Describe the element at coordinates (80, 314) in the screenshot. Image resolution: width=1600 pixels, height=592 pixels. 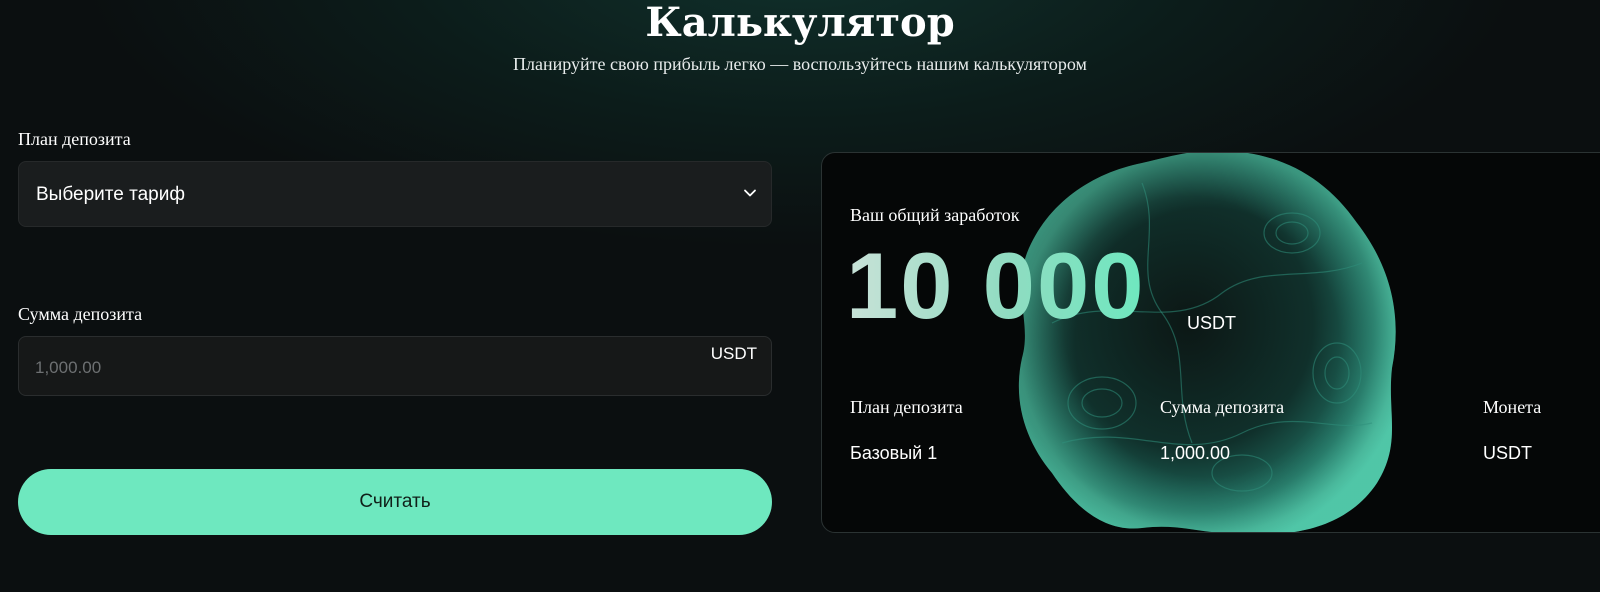
I see `amount-label: Сумма депозита` at that location.